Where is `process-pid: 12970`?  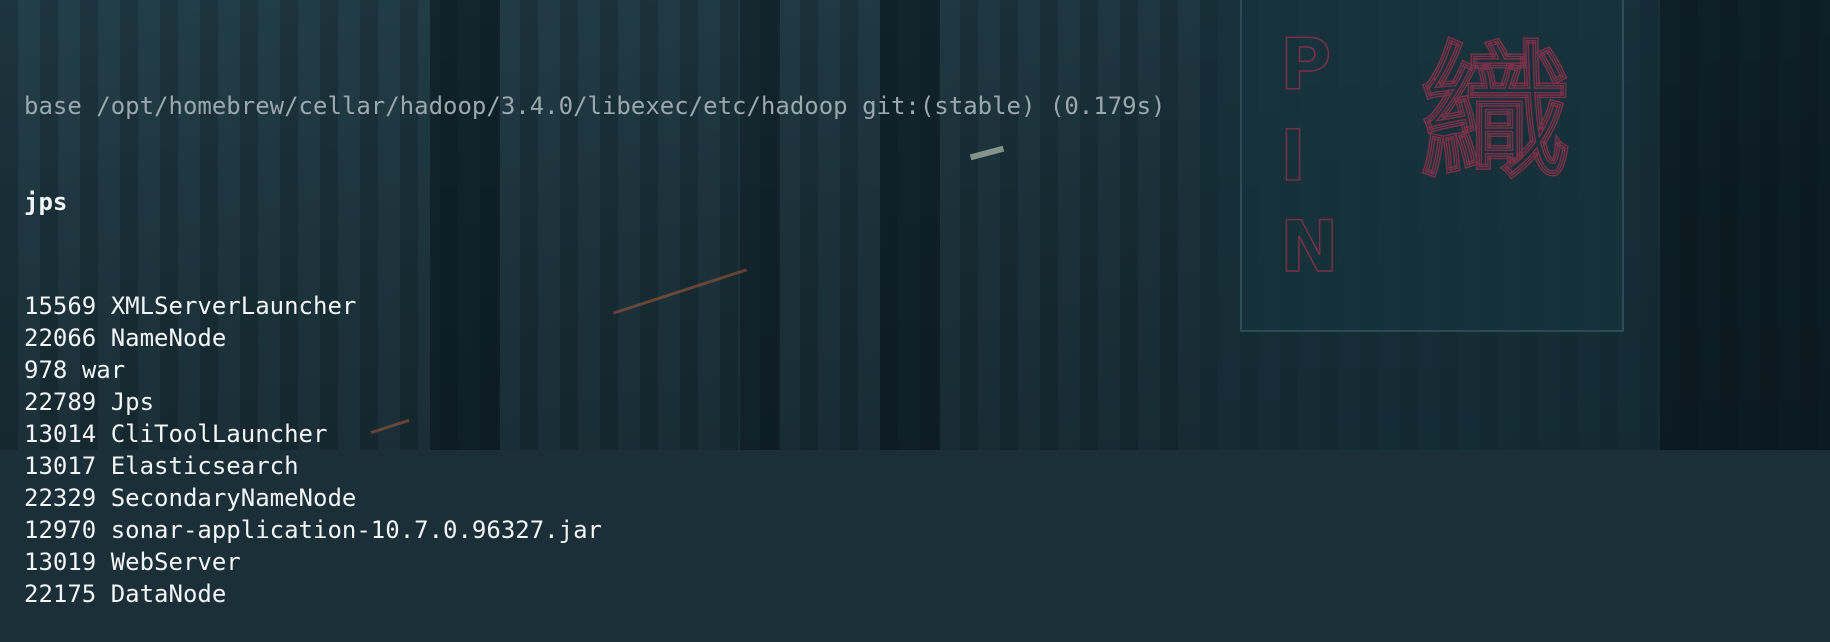
process-pid: 12970 is located at coordinates (60, 530).